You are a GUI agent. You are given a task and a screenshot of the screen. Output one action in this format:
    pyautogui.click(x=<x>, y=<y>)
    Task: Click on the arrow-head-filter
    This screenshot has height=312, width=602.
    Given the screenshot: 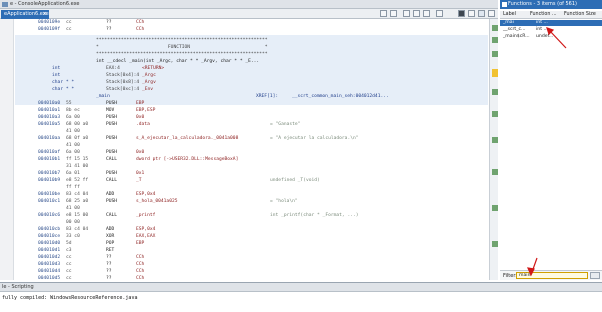 What is the action you would take?
    pyautogui.click(x=531, y=272)
    